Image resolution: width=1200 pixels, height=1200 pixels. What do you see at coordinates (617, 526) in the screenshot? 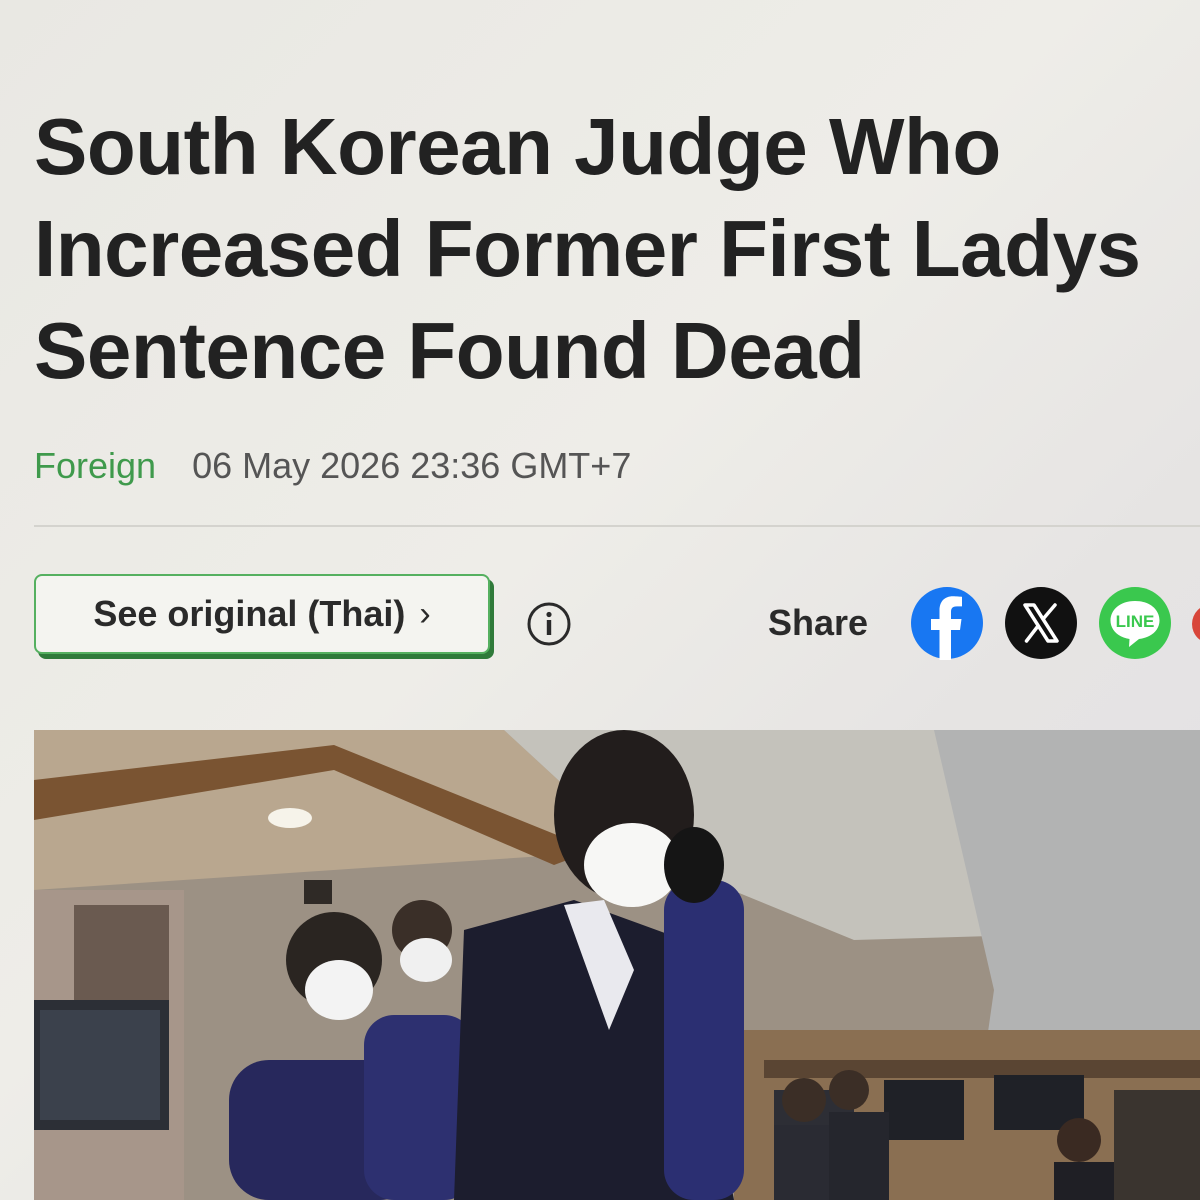
I see `divider` at bounding box center [617, 526].